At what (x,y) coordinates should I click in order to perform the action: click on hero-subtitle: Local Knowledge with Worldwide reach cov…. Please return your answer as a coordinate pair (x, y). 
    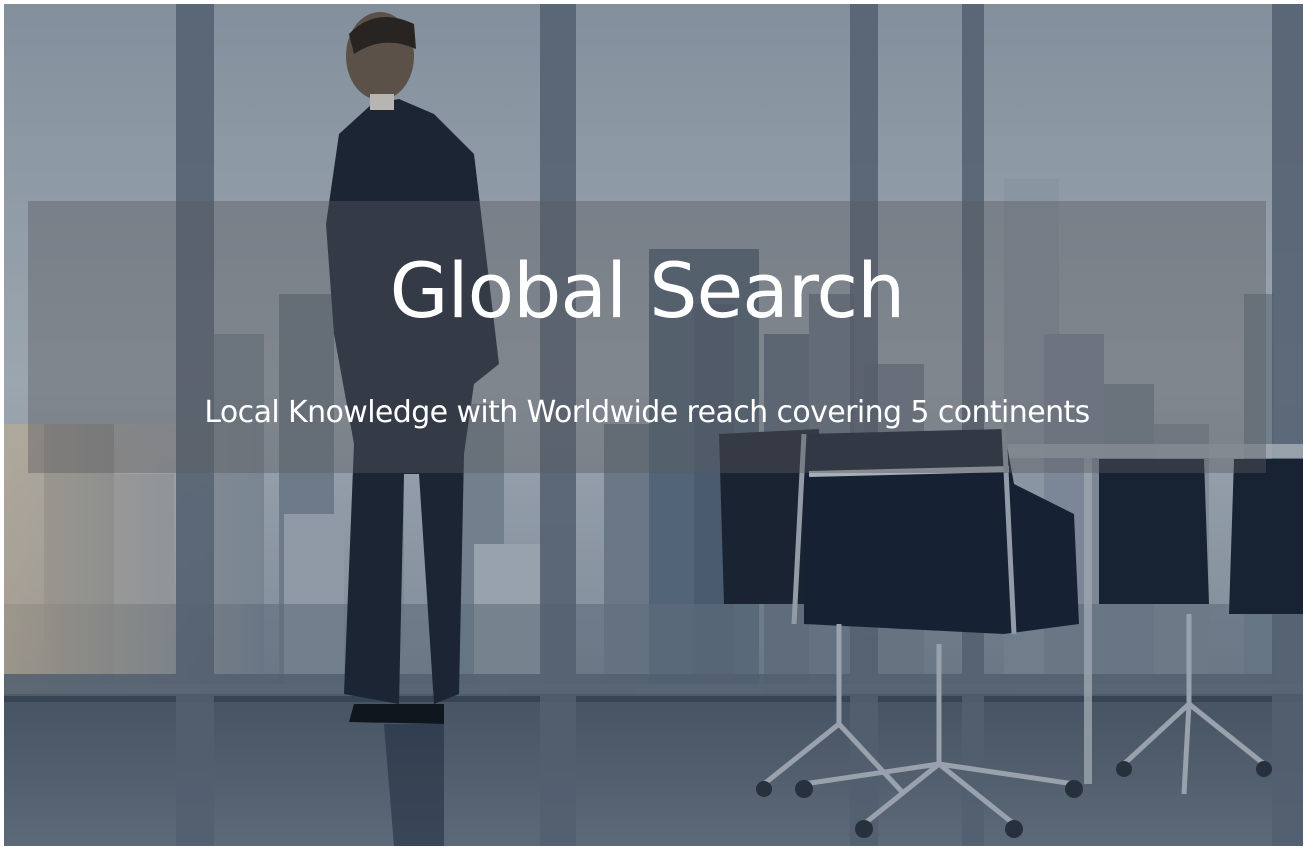
    Looking at the image, I should click on (647, 412).